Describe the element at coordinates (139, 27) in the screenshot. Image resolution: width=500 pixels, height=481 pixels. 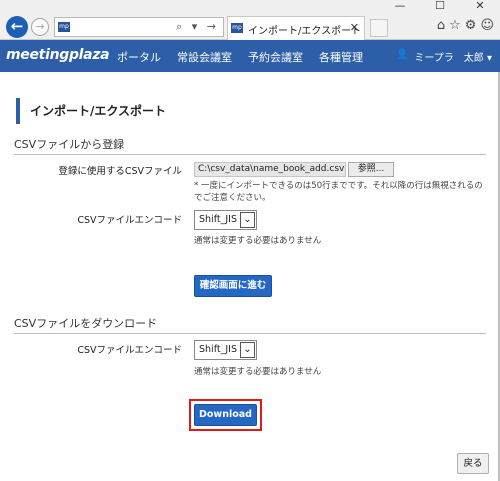
I see `address-bar: mp ⌕ ▾ →` at that location.